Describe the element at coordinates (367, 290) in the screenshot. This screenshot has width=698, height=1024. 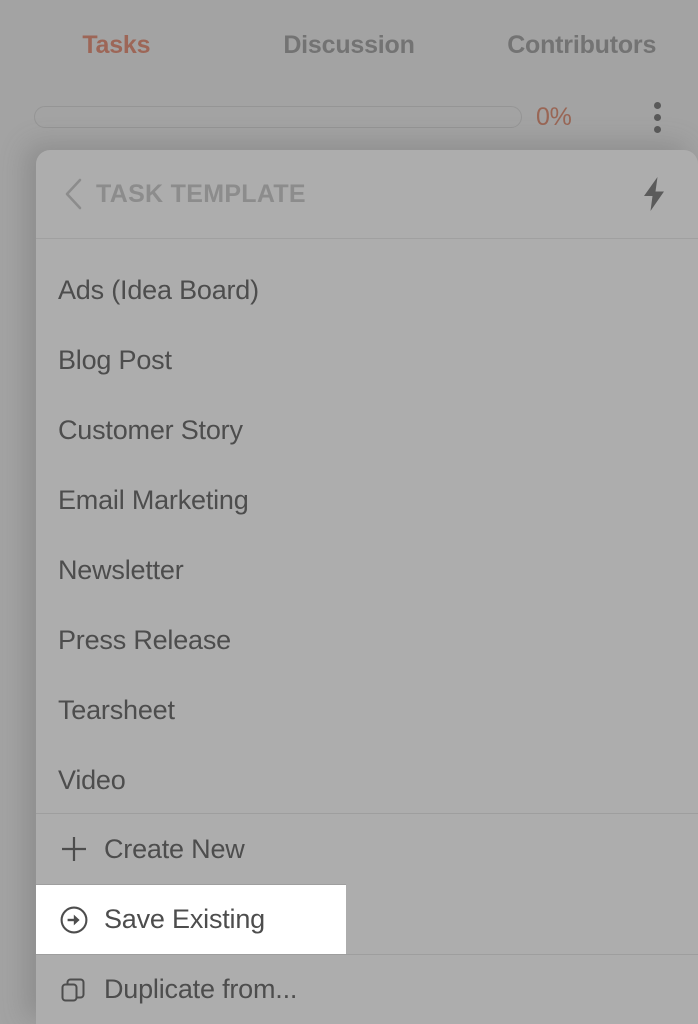
I see `list-item: Ads (Idea Board)` at that location.